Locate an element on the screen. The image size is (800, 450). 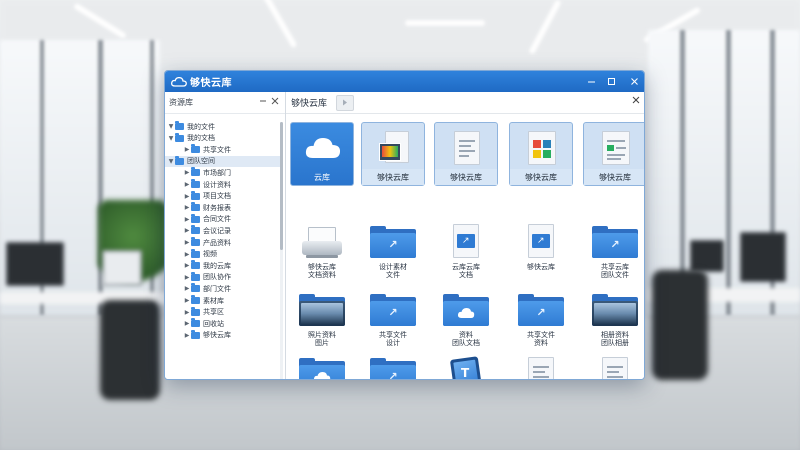
cloud-folder-icon is located at coordinates (466, 310).